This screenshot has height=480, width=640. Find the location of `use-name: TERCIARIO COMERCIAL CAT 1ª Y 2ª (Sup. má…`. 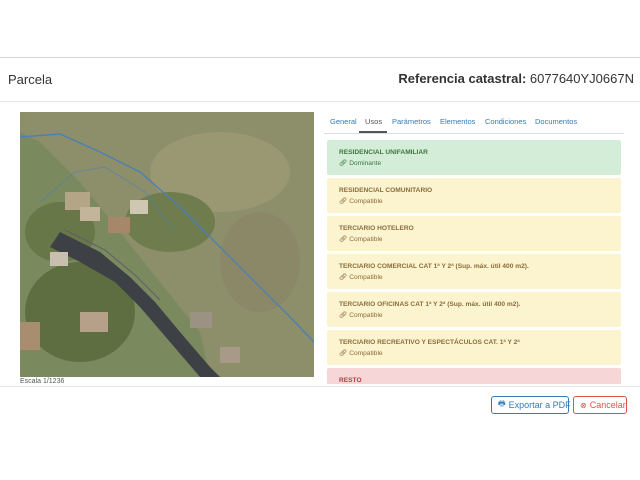

use-name: TERCIARIO COMERCIAL CAT 1ª Y 2ª (Sup. má… is located at coordinates (434, 266).